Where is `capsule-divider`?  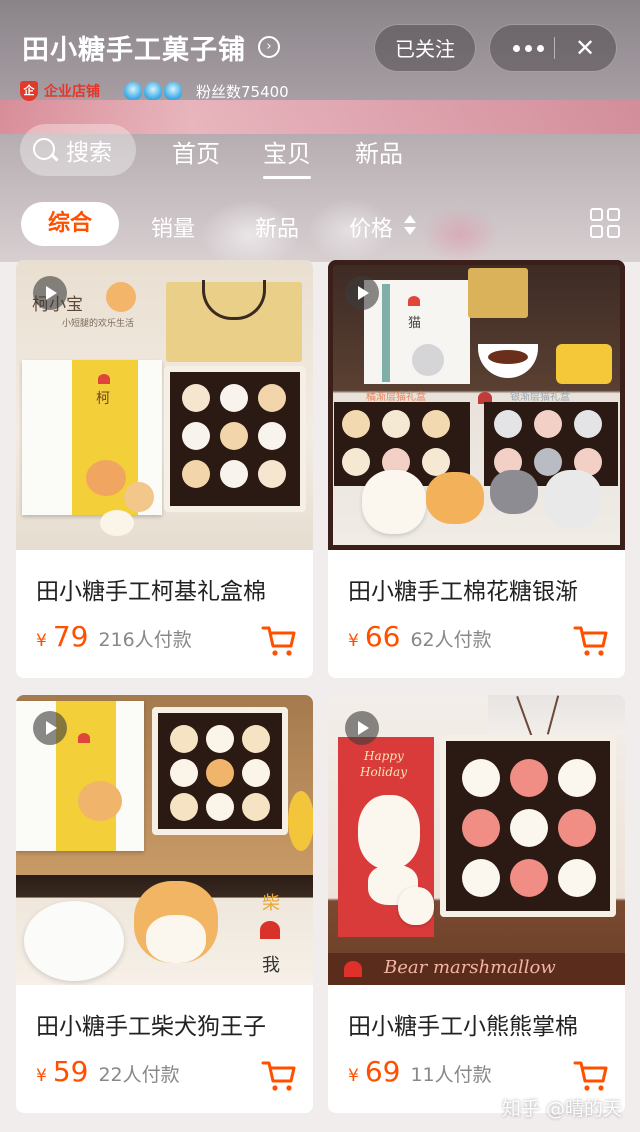 capsule-divider is located at coordinates (554, 48).